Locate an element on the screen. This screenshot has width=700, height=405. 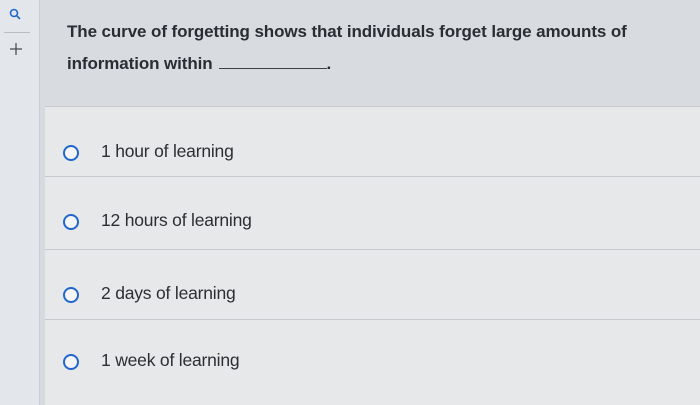
question-line-2: information within. is located at coordinates (377, 64).